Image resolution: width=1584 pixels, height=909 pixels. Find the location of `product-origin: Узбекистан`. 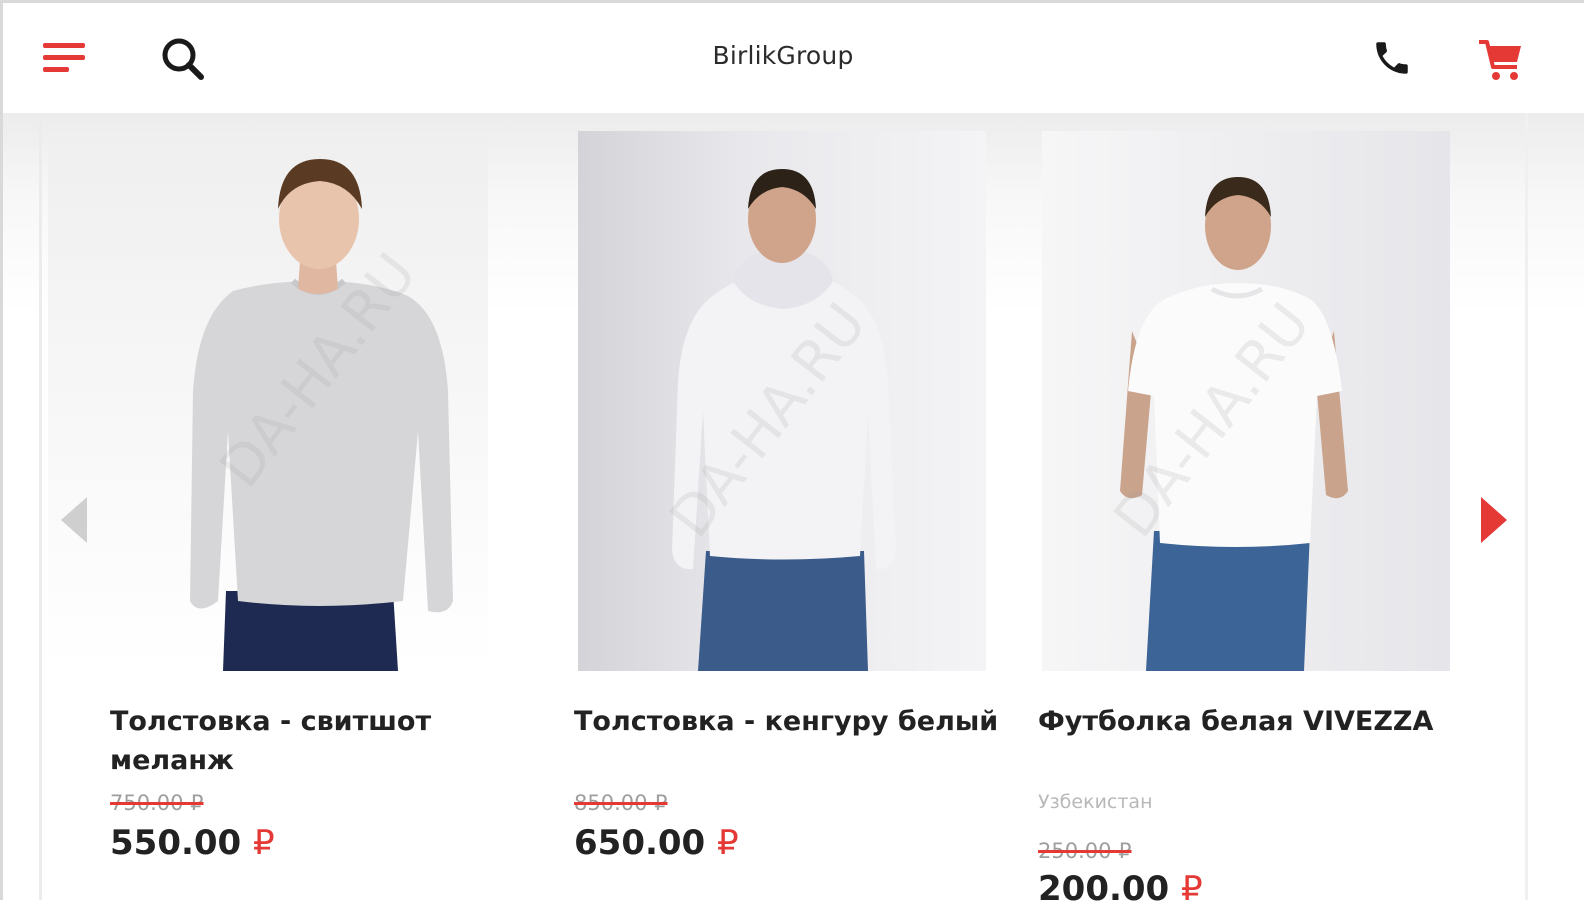

product-origin: Узбекистан is located at coordinates (1095, 802).